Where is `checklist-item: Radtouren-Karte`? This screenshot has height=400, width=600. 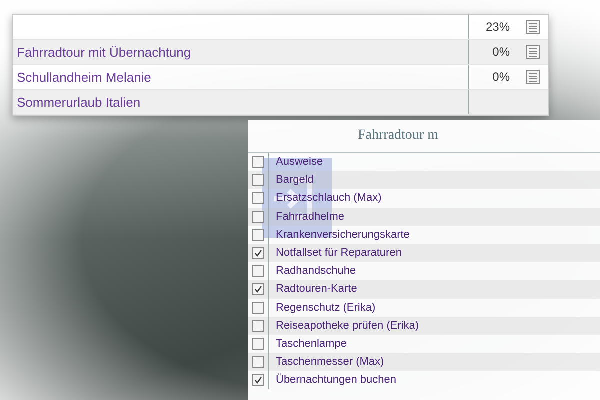 checklist-item: Radtouren-Karte is located at coordinates (316, 289).